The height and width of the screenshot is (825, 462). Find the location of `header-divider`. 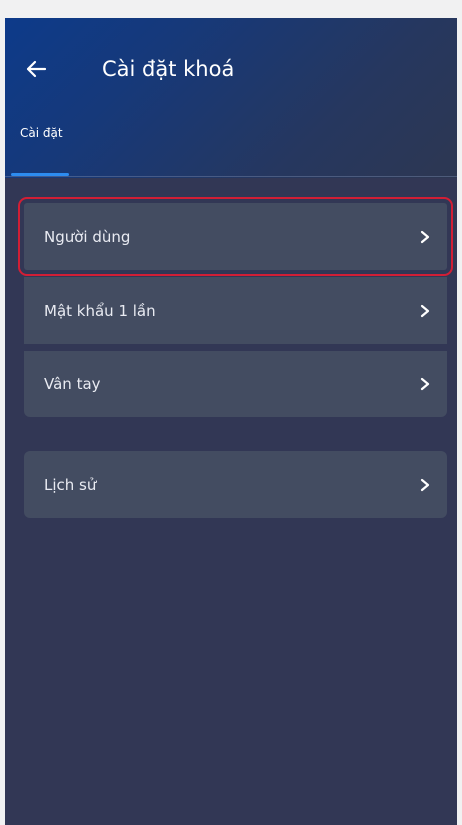

header-divider is located at coordinates (231, 176).